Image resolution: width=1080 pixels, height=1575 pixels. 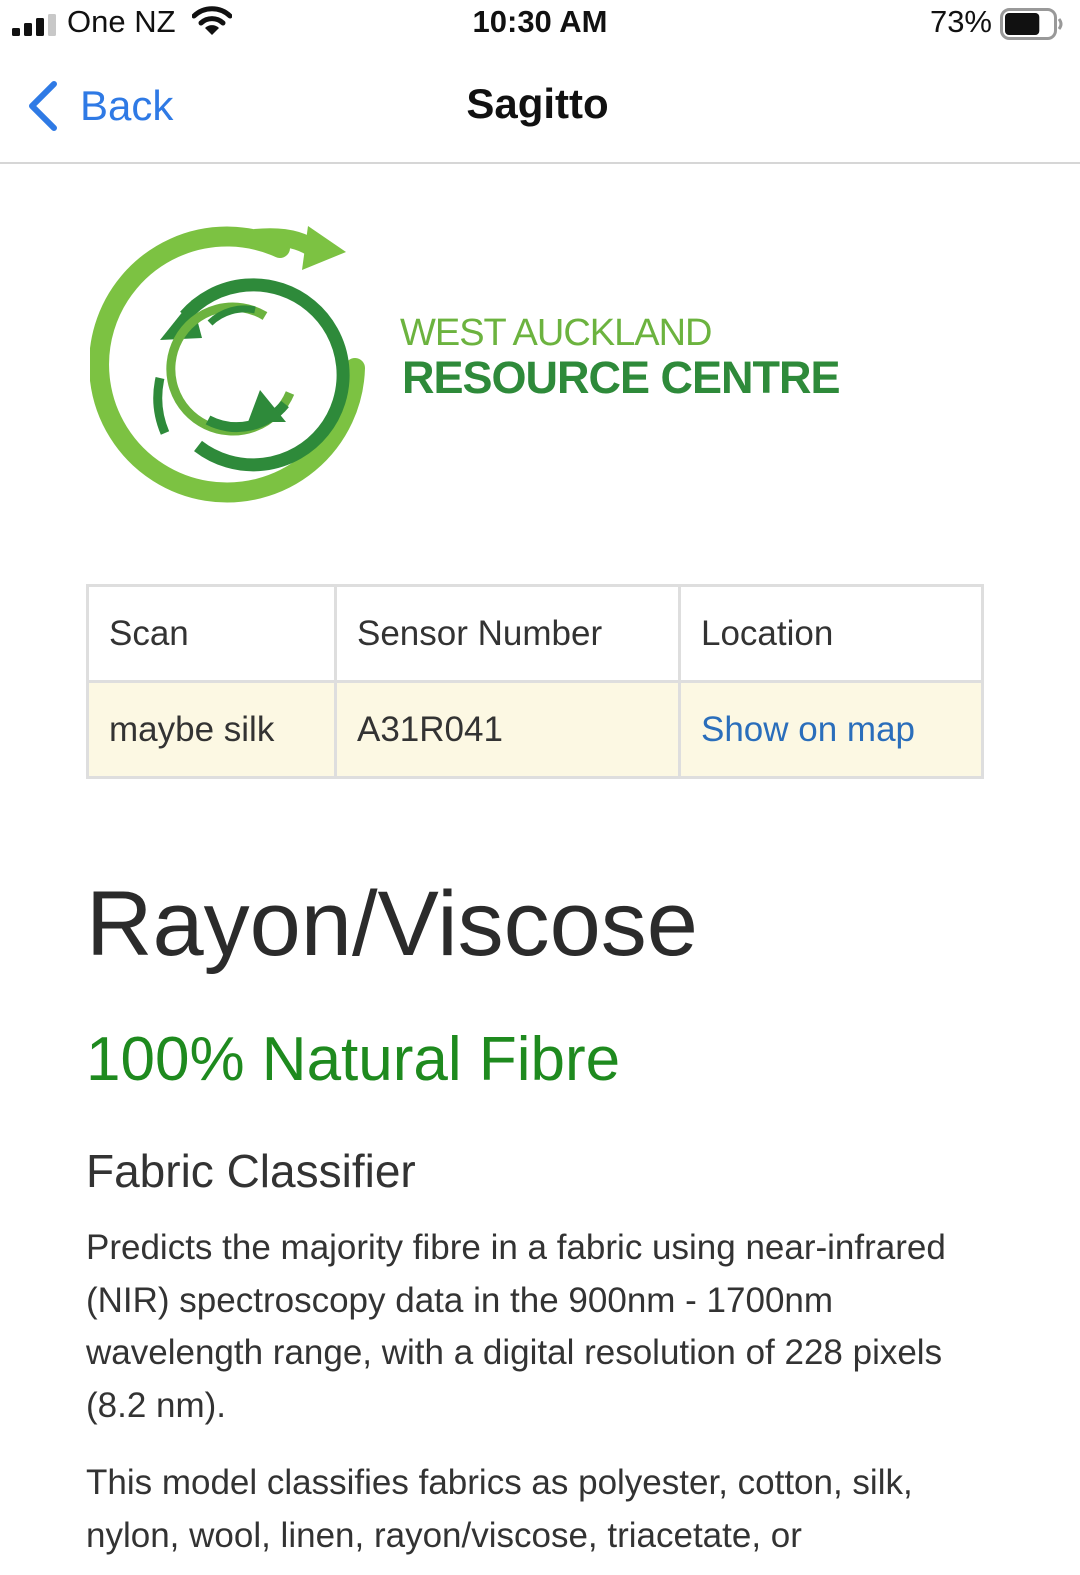 I want to click on header-scan: Scan, so click(x=211, y=633).